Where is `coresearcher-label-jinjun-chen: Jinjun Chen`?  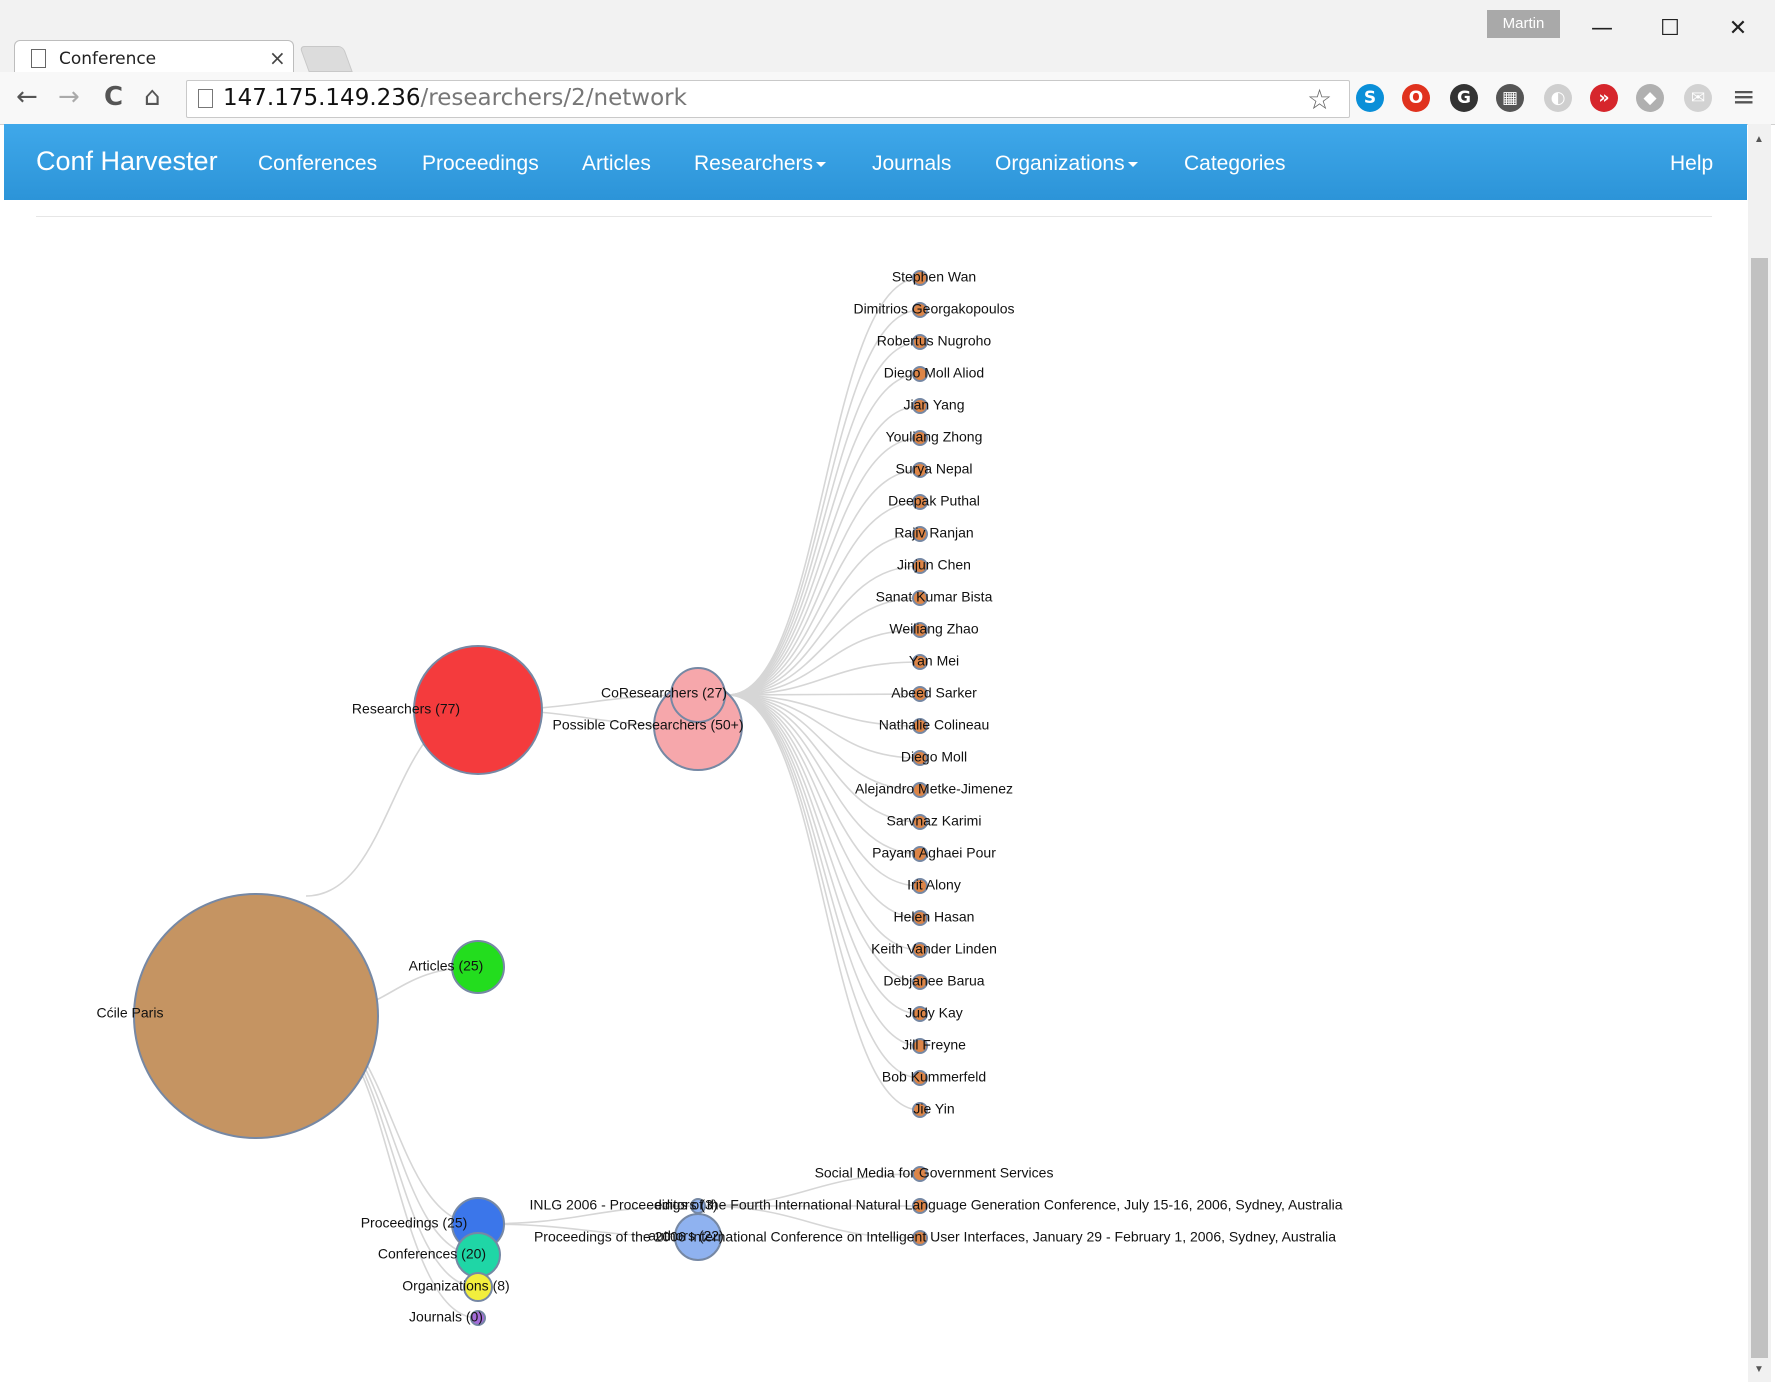 coresearcher-label-jinjun-chen: Jinjun Chen is located at coordinates (934, 565).